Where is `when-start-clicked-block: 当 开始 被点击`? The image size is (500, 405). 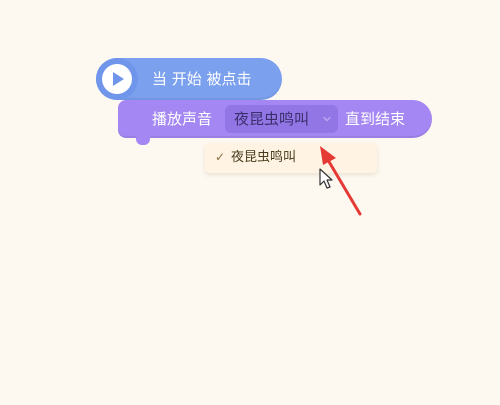
when-start-clicked-block: 当 开始 被点击 is located at coordinates (189, 79).